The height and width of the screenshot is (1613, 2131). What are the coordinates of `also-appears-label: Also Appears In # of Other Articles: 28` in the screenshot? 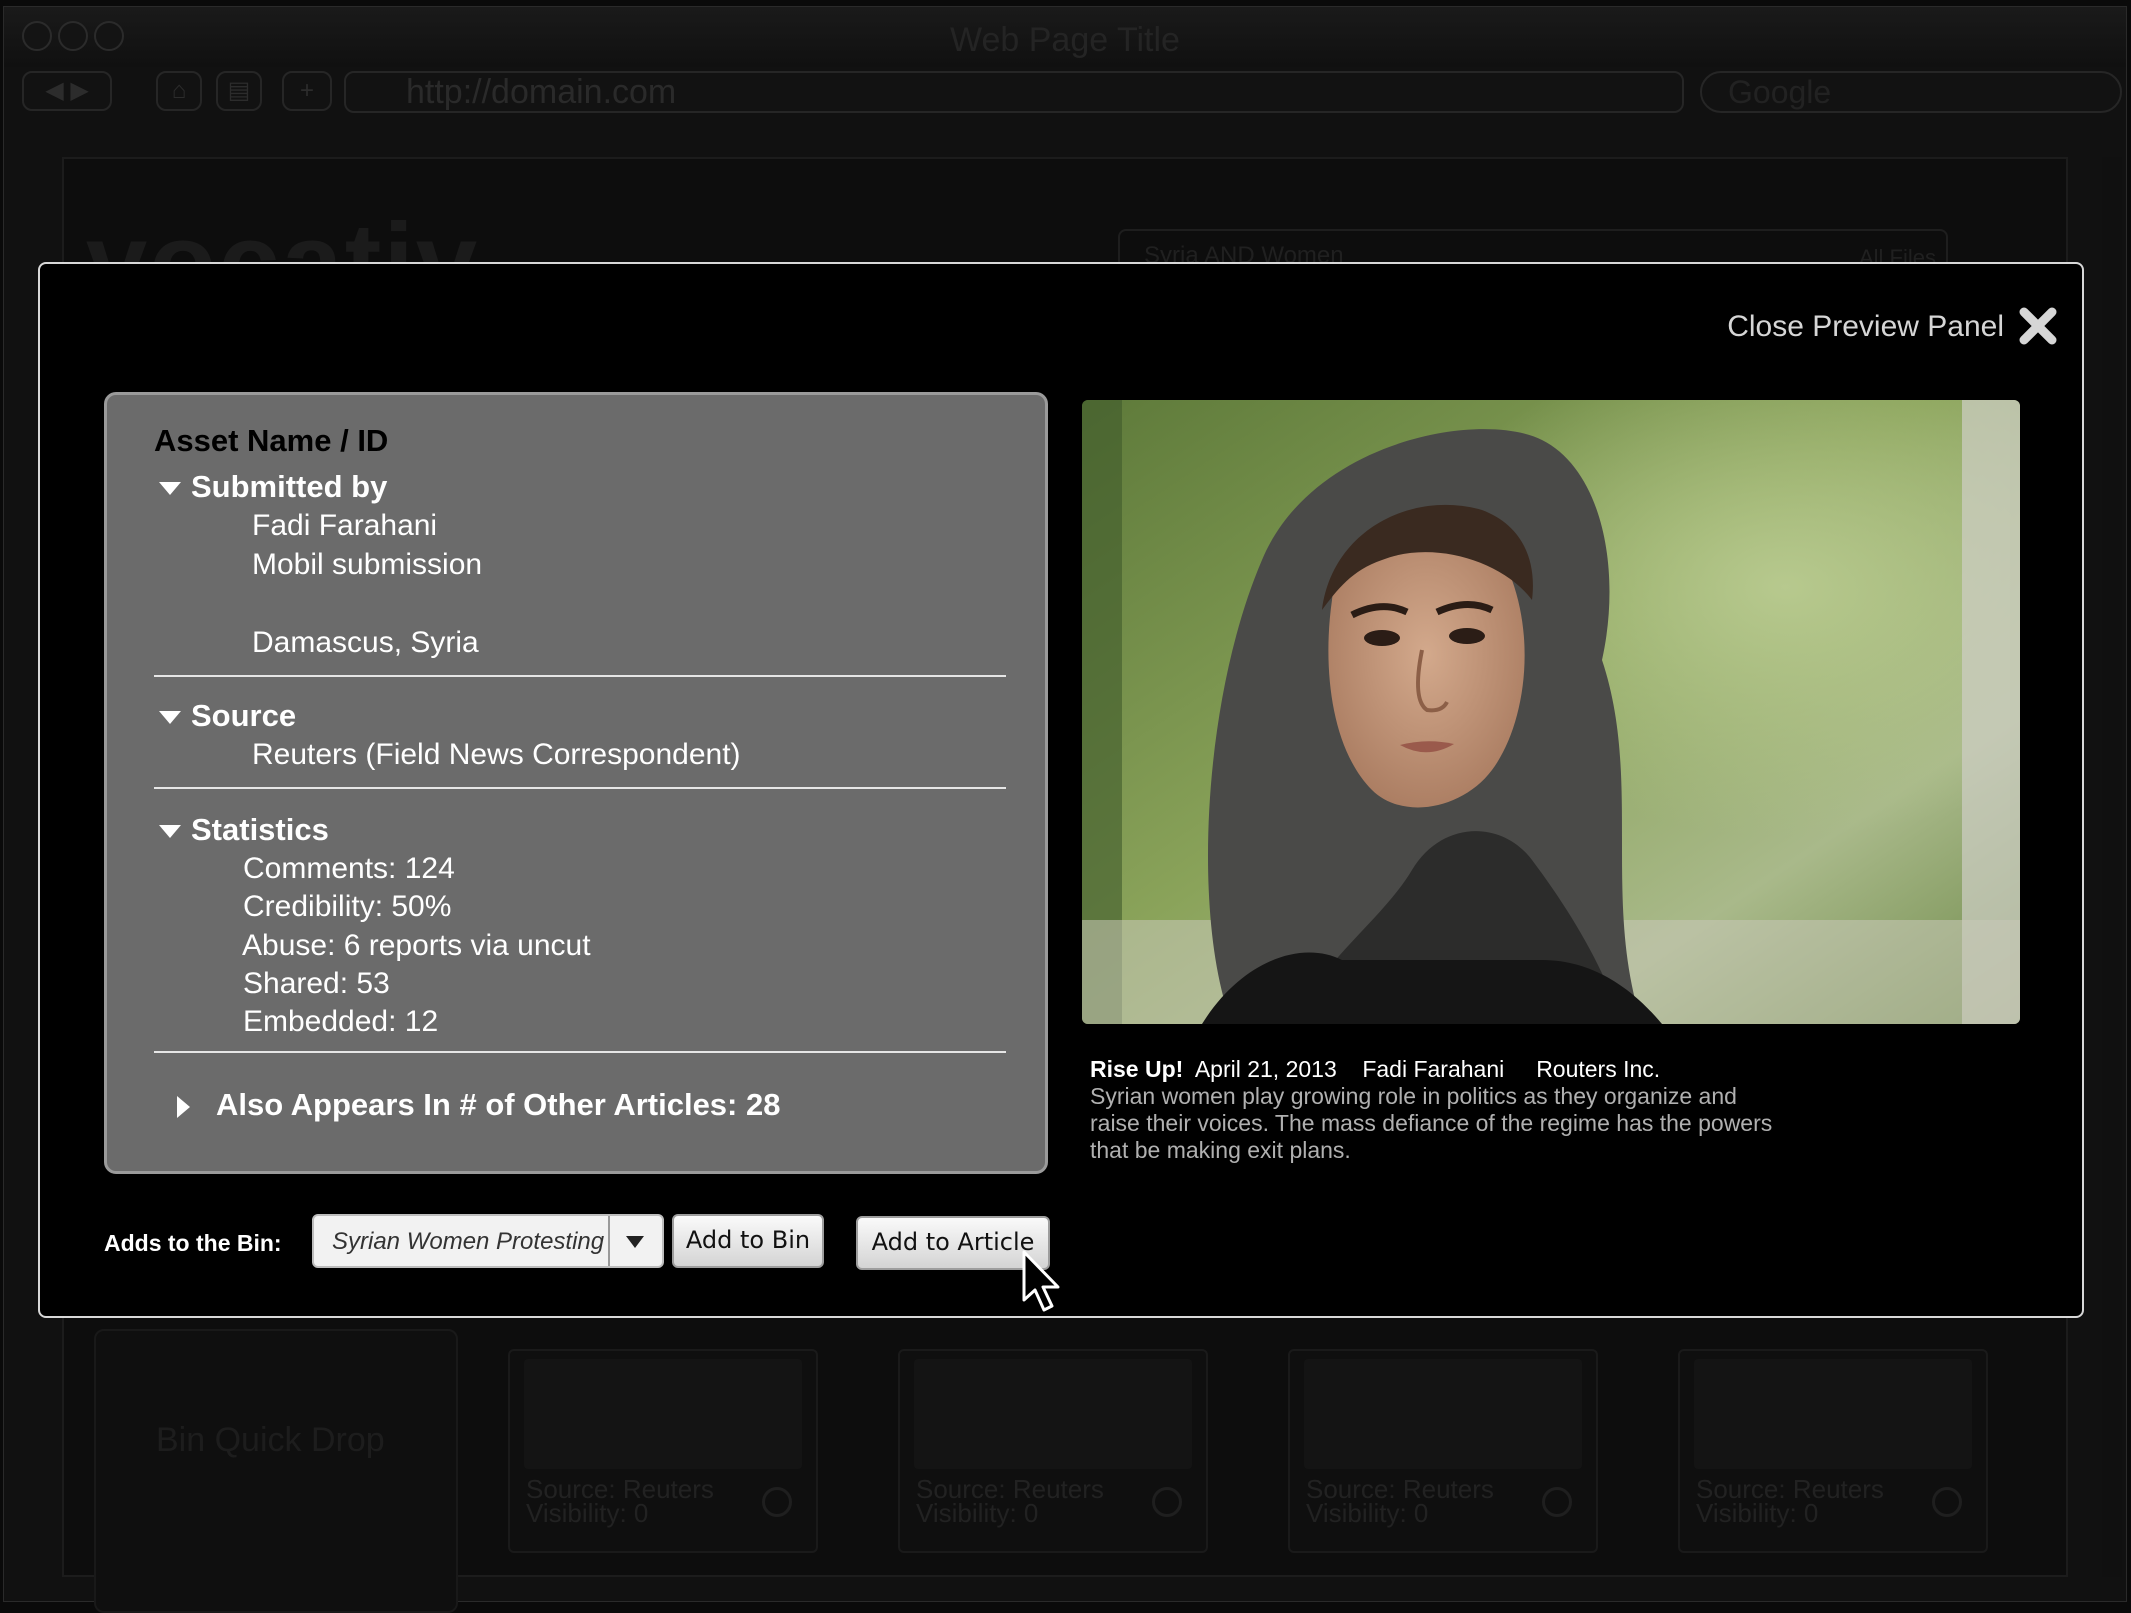 It's located at (498, 1104).